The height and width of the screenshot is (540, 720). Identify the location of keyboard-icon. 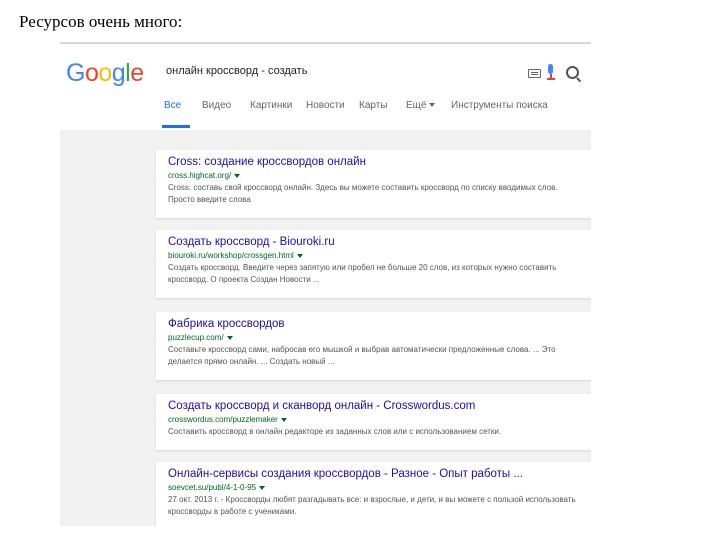
(534, 73).